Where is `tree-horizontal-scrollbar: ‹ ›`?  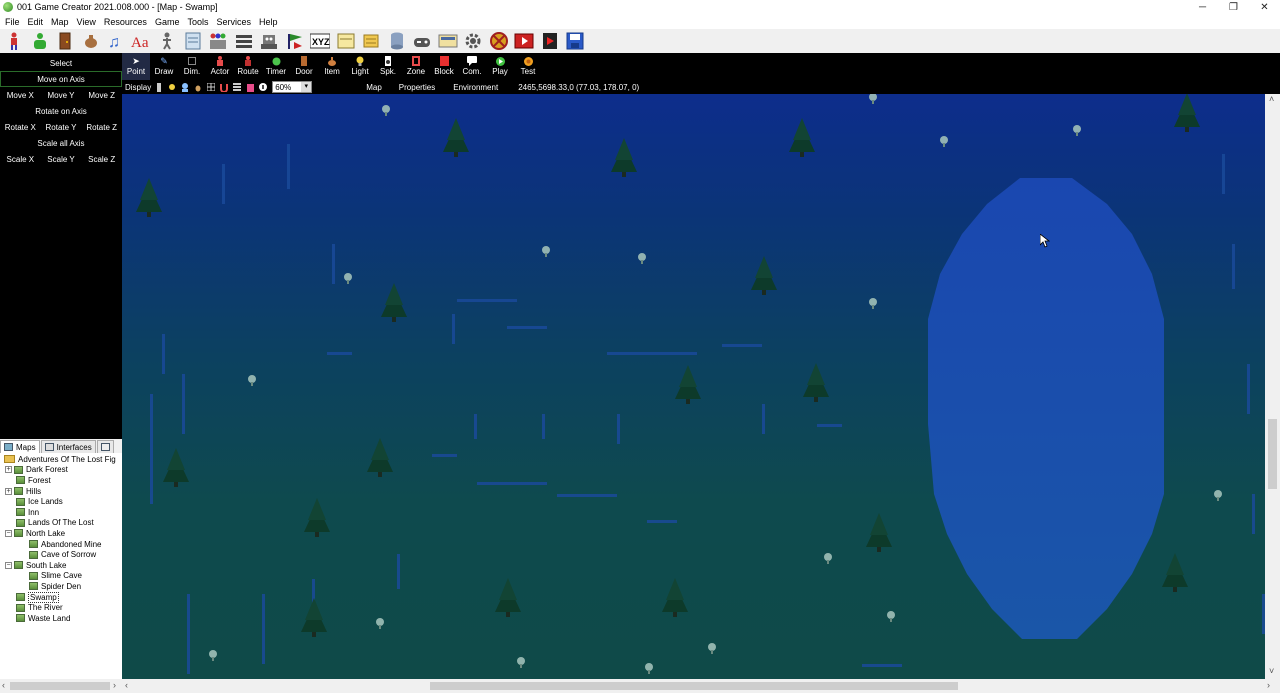 tree-horizontal-scrollbar: ‹ › is located at coordinates (61, 686).